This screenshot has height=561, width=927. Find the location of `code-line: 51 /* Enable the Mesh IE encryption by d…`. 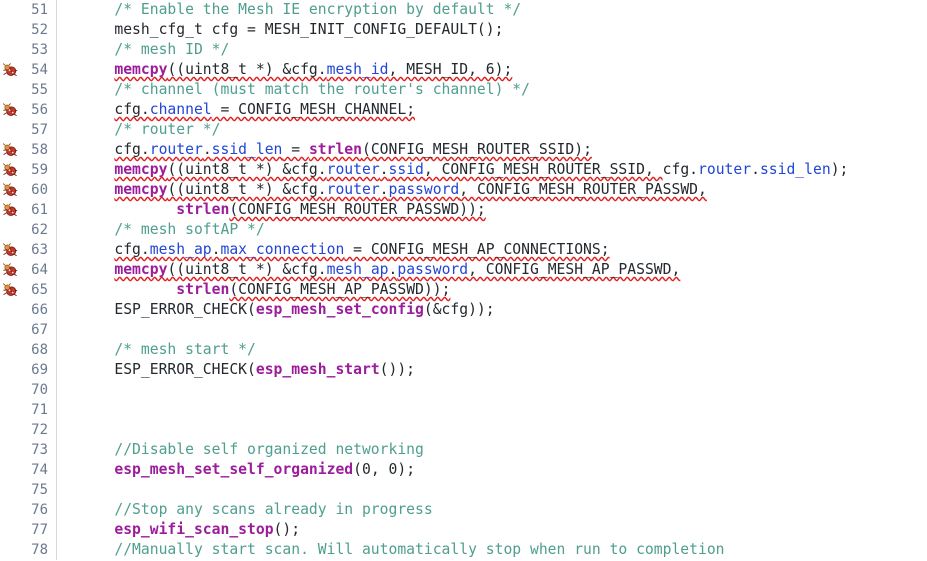

code-line: 51 /* Enable the Mesh IE encryption by d… is located at coordinates (463, 10).